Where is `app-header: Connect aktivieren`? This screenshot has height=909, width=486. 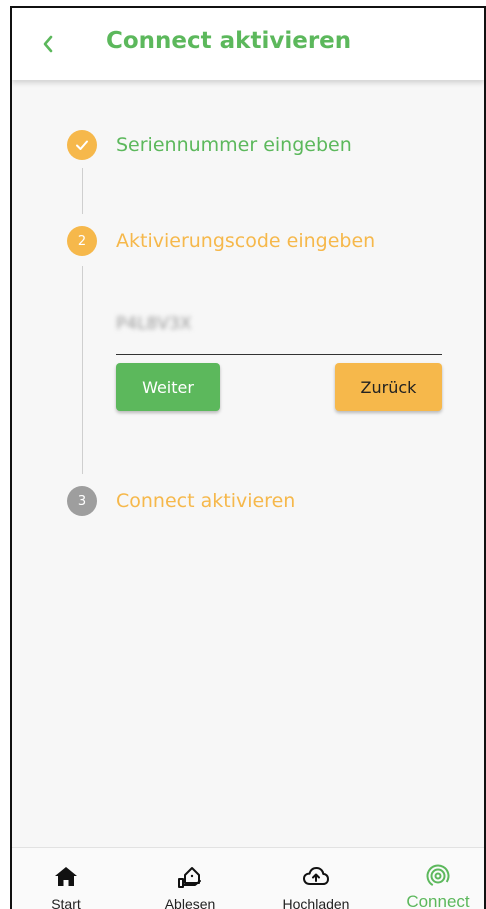
app-header: Connect aktivieren is located at coordinates (248, 44).